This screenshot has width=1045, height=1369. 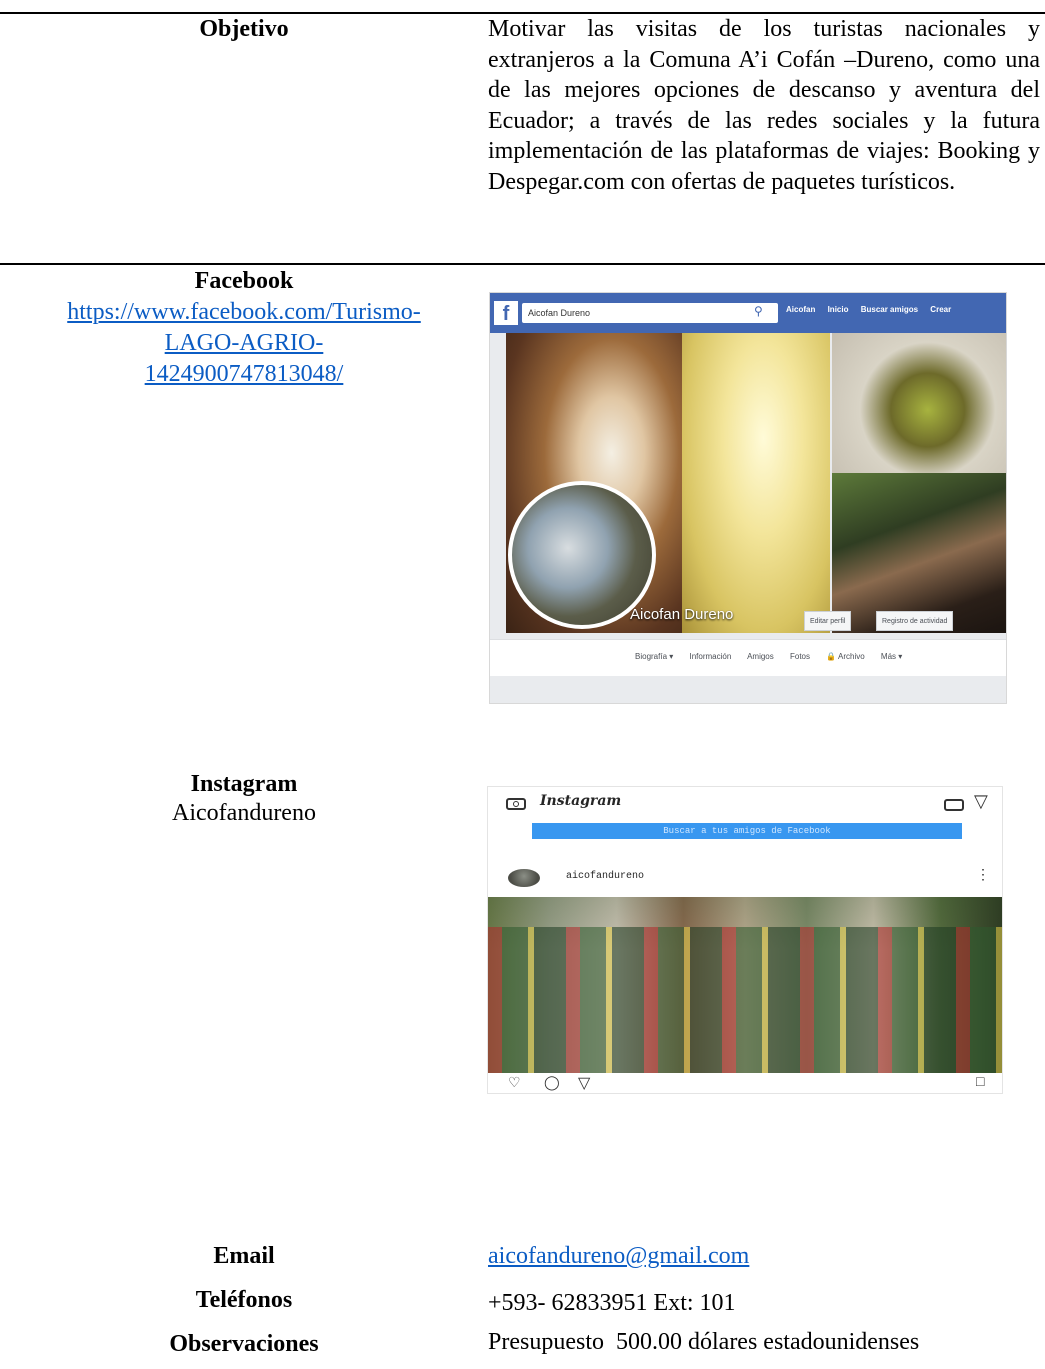 I want to click on facebook-logo-icon: f, so click(x=506, y=313).